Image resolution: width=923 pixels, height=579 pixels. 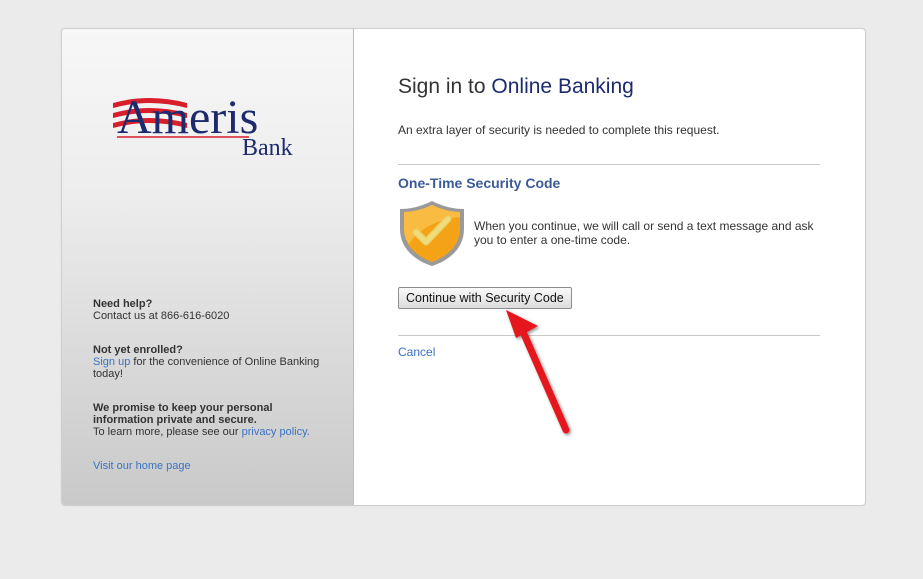 I want to click on home-page-link: Visit our home page, so click(x=142, y=466).